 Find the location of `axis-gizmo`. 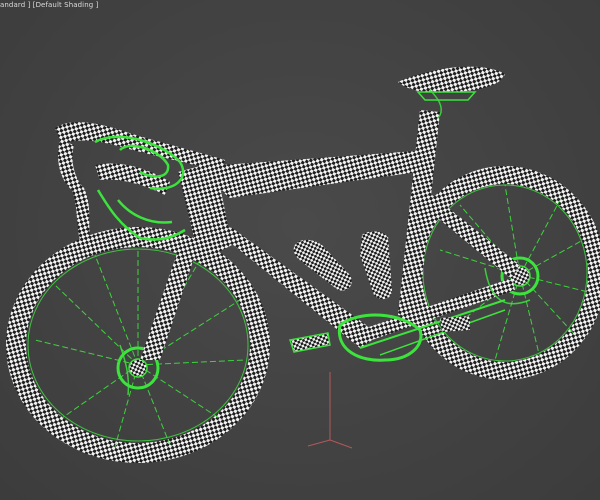

axis-gizmo is located at coordinates (330, 410).